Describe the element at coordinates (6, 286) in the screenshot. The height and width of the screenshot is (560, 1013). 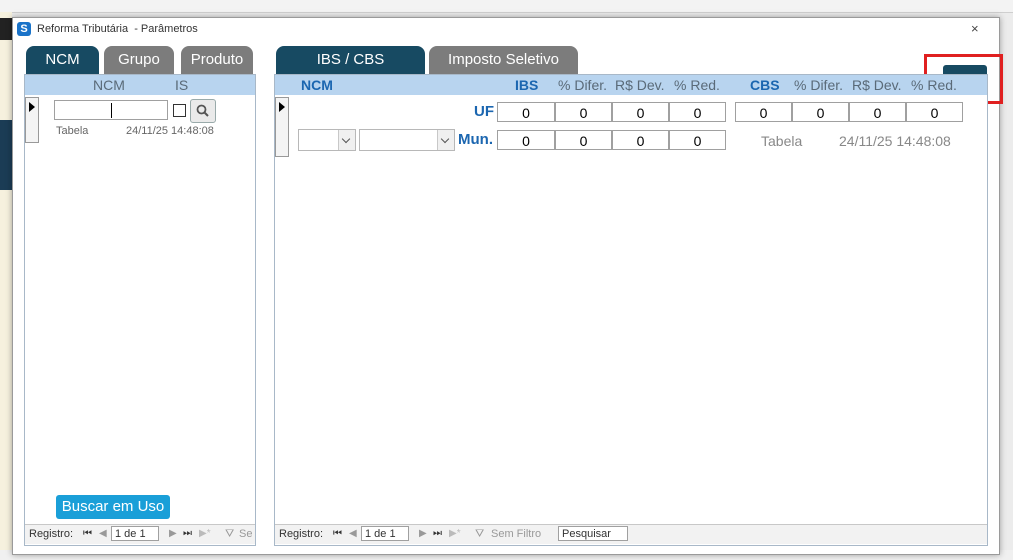
I see `background-app-sidebar` at that location.